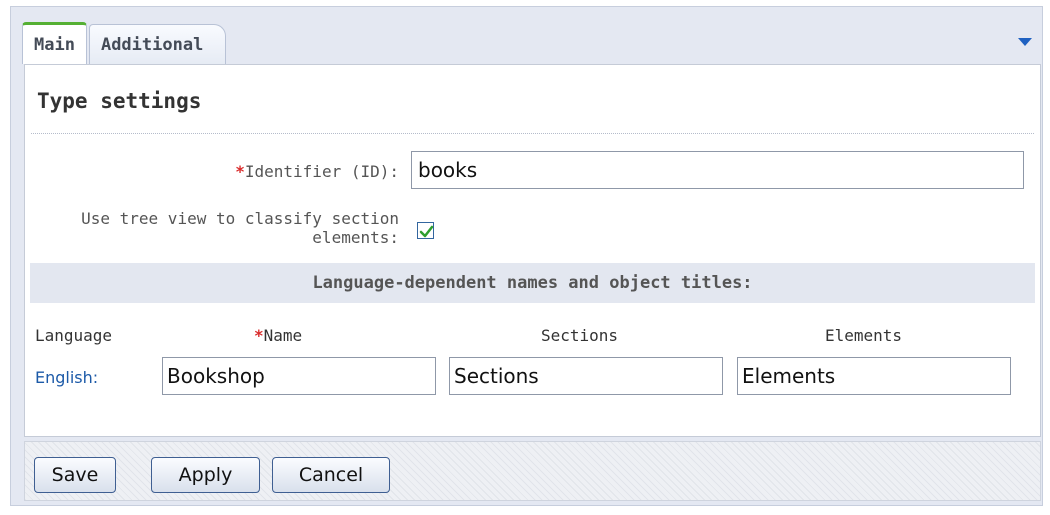  I want to click on cancel-button: Cancel, so click(331, 475).